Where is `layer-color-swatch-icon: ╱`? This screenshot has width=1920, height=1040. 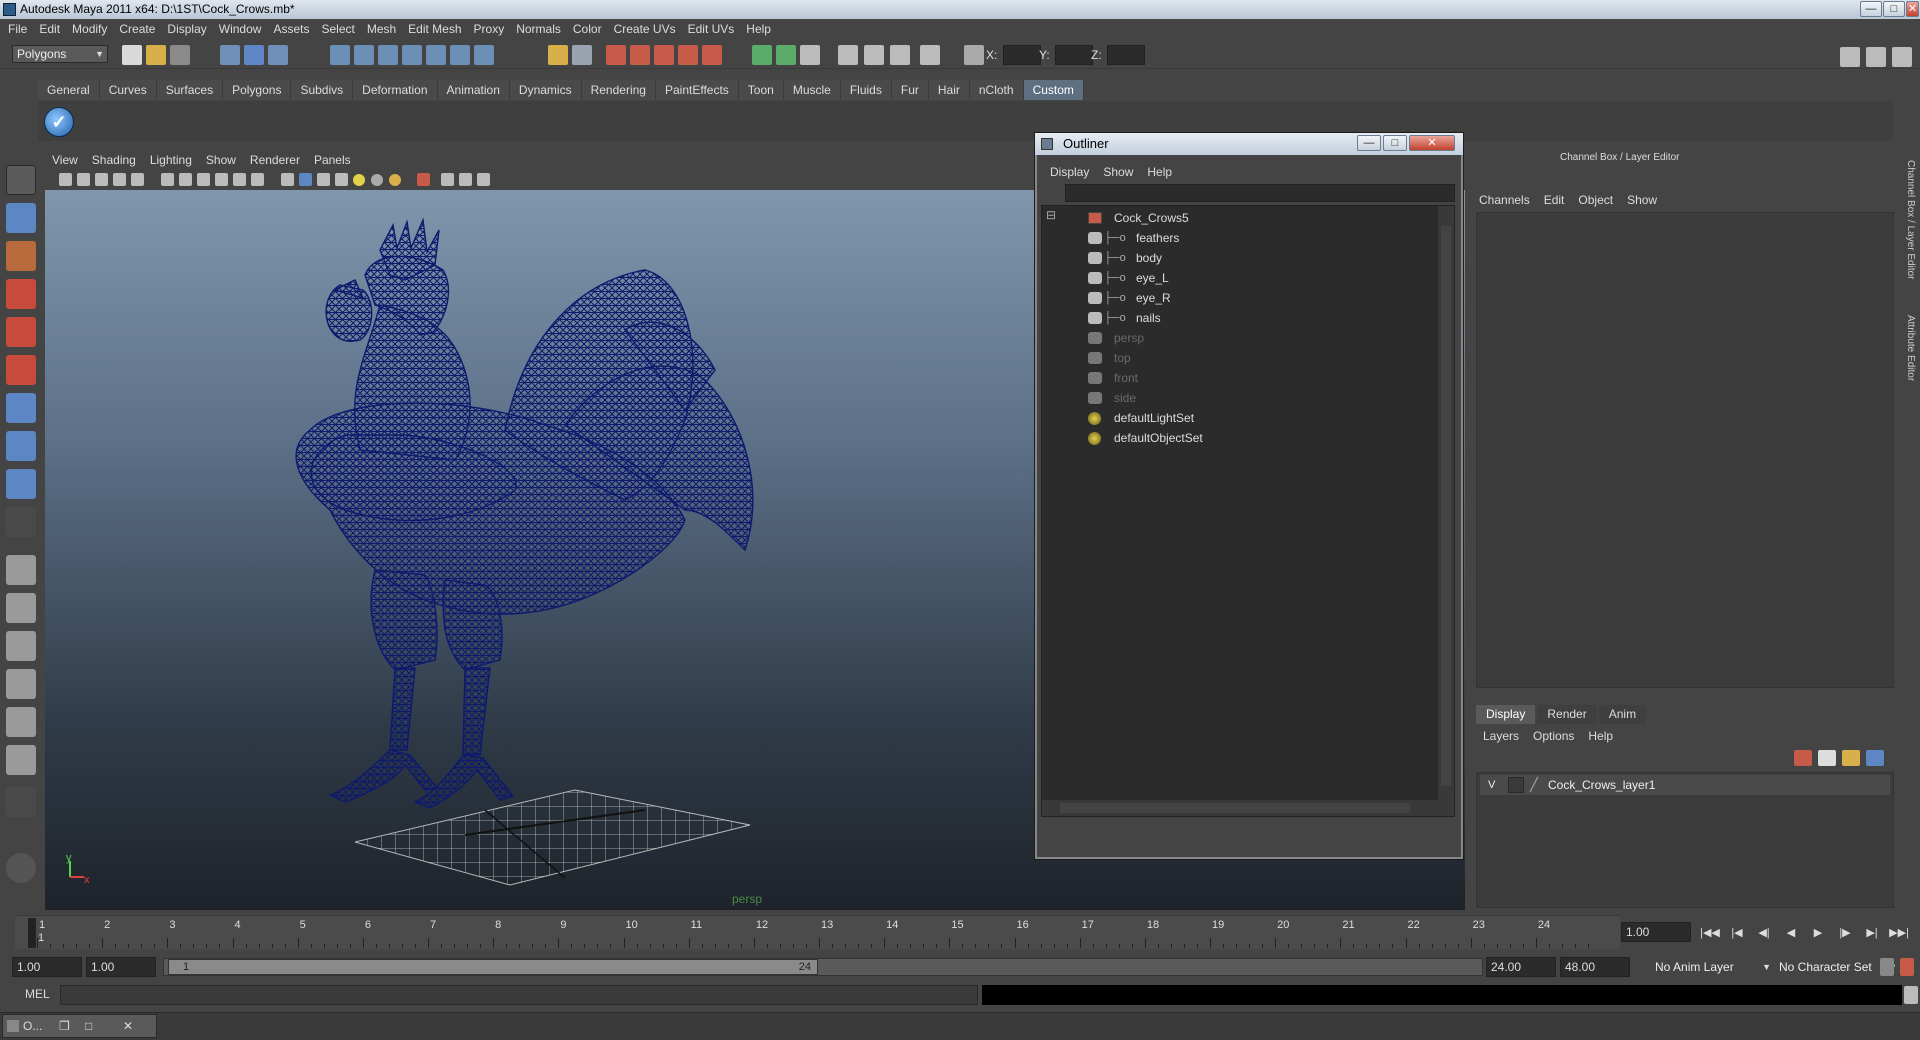 layer-color-swatch-icon: ╱ is located at coordinates (1534, 785).